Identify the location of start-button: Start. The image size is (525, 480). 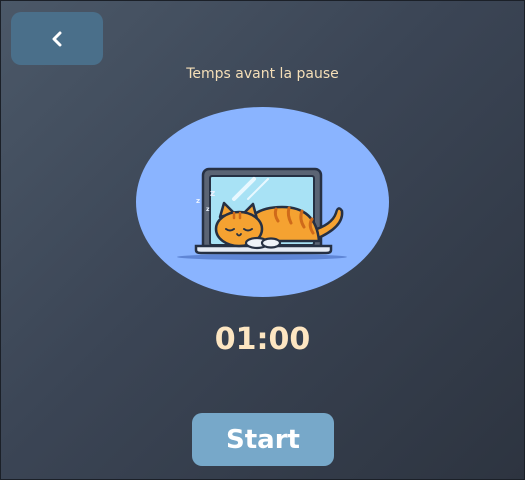
(263, 439).